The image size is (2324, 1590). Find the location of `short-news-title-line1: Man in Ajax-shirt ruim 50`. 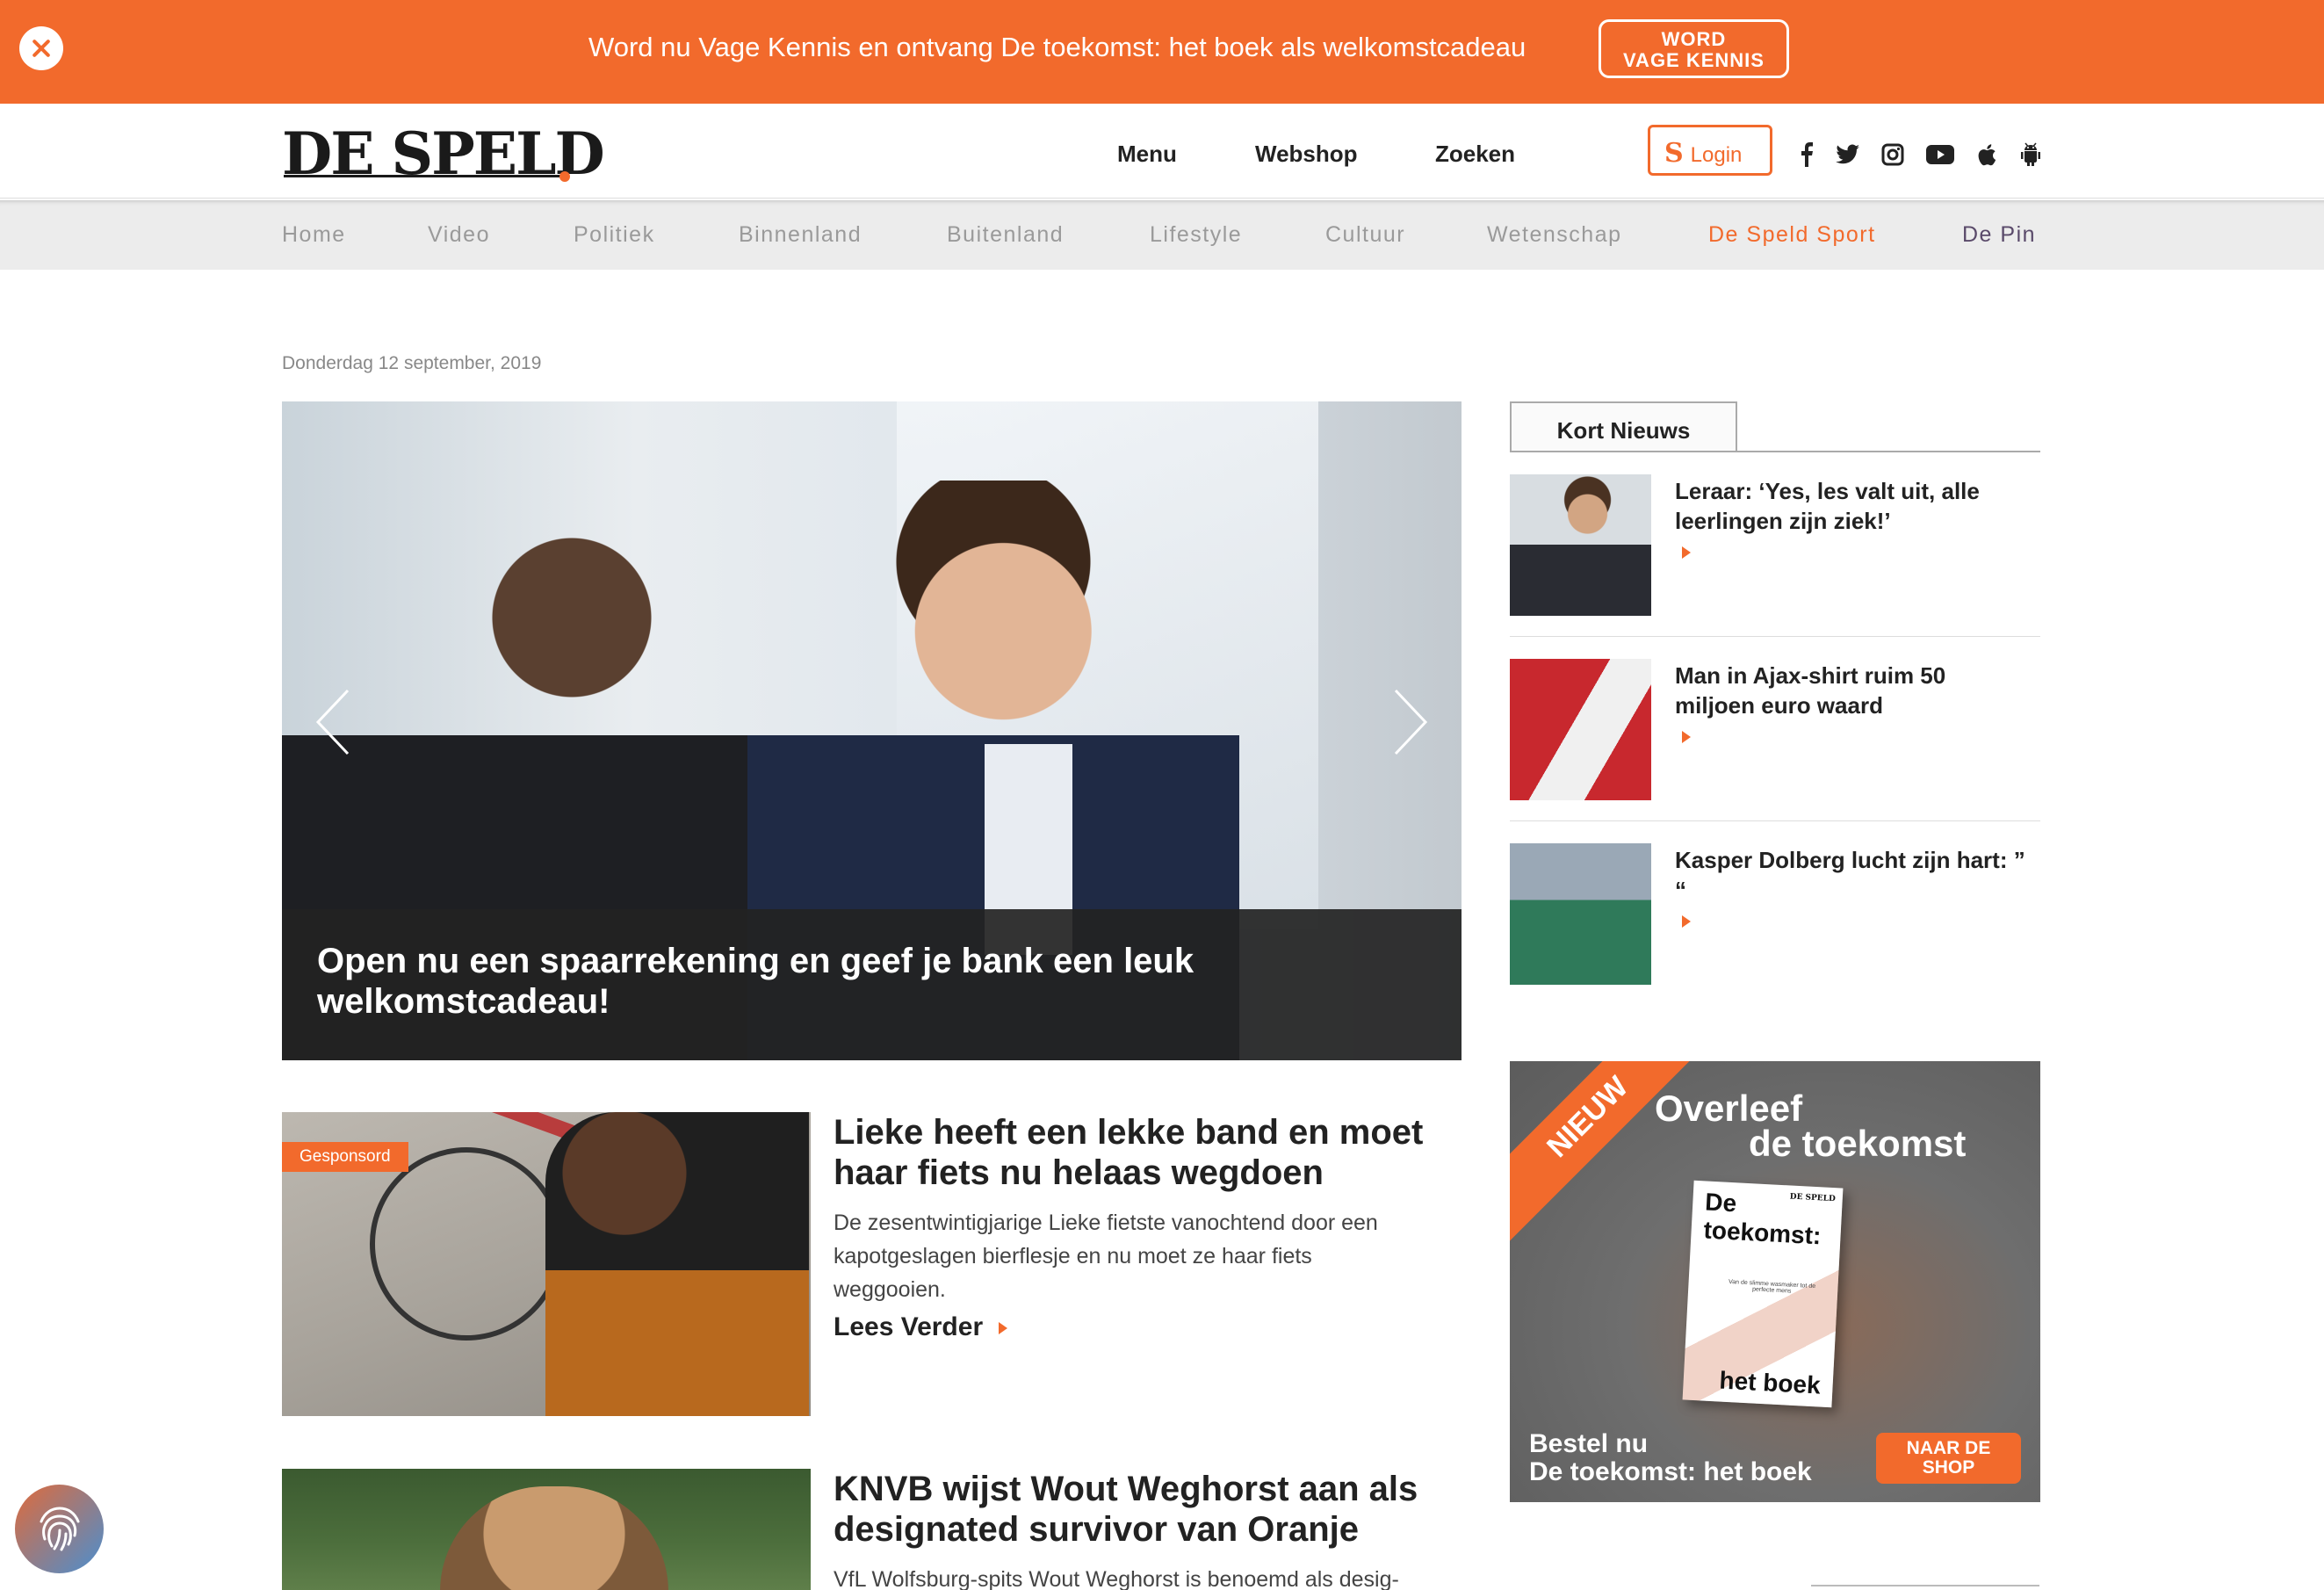

short-news-title-line1: Man in Ajax-shirt ruim 50 is located at coordinates (1810, 675).